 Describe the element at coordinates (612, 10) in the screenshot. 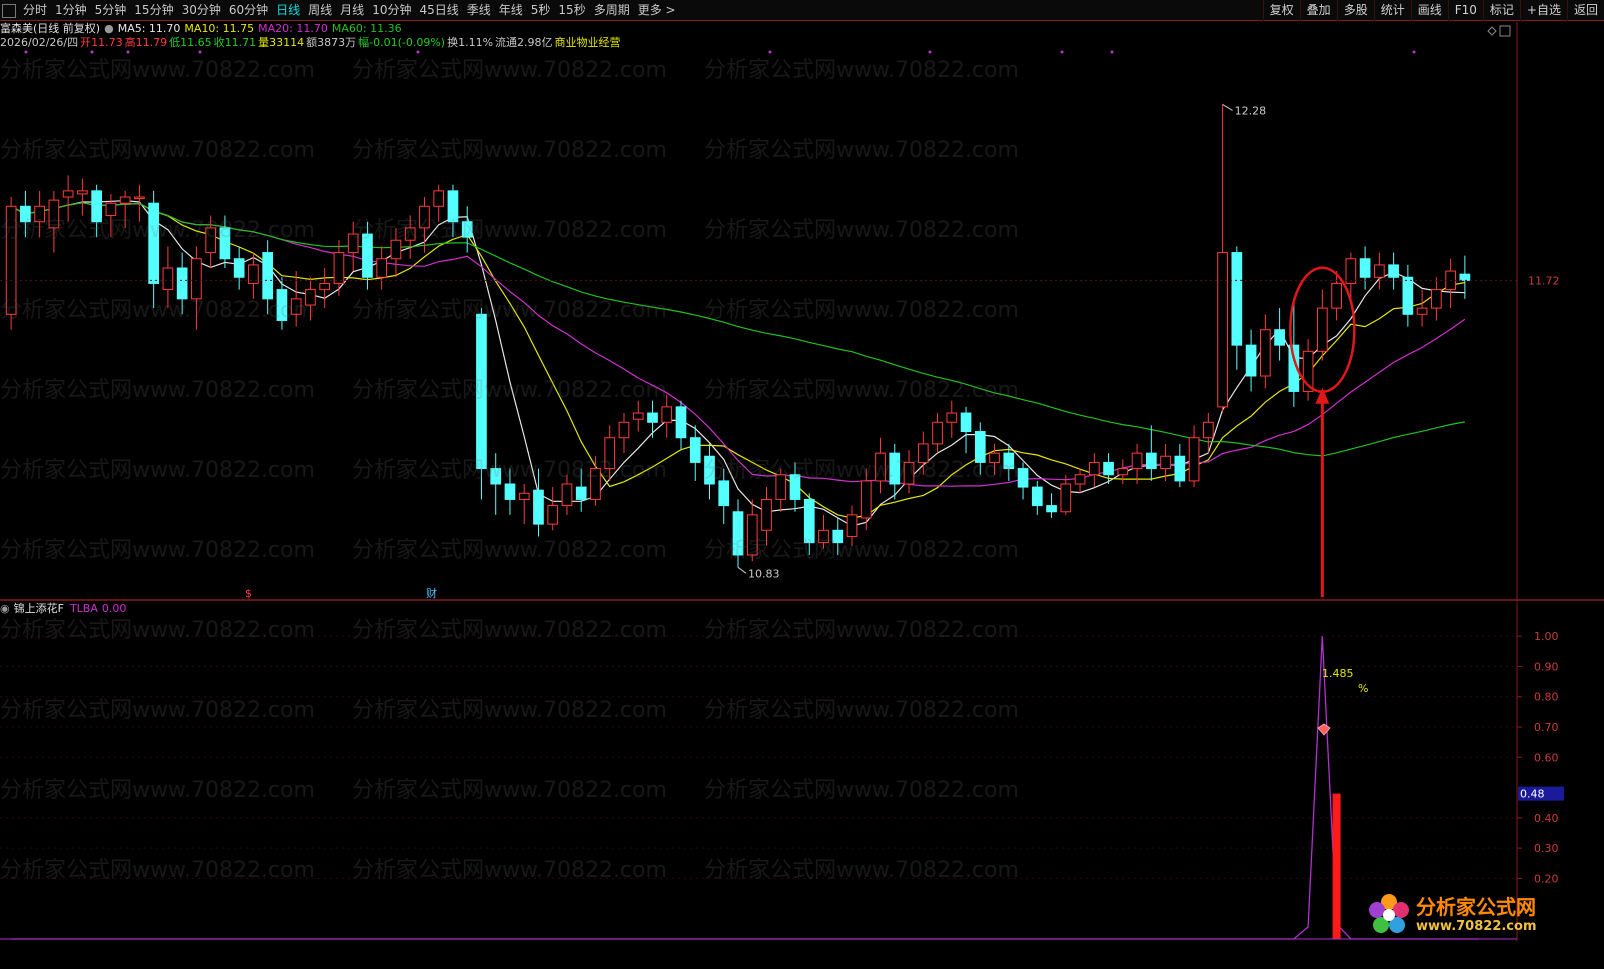

I see `period-tab: 多周期` at that location.